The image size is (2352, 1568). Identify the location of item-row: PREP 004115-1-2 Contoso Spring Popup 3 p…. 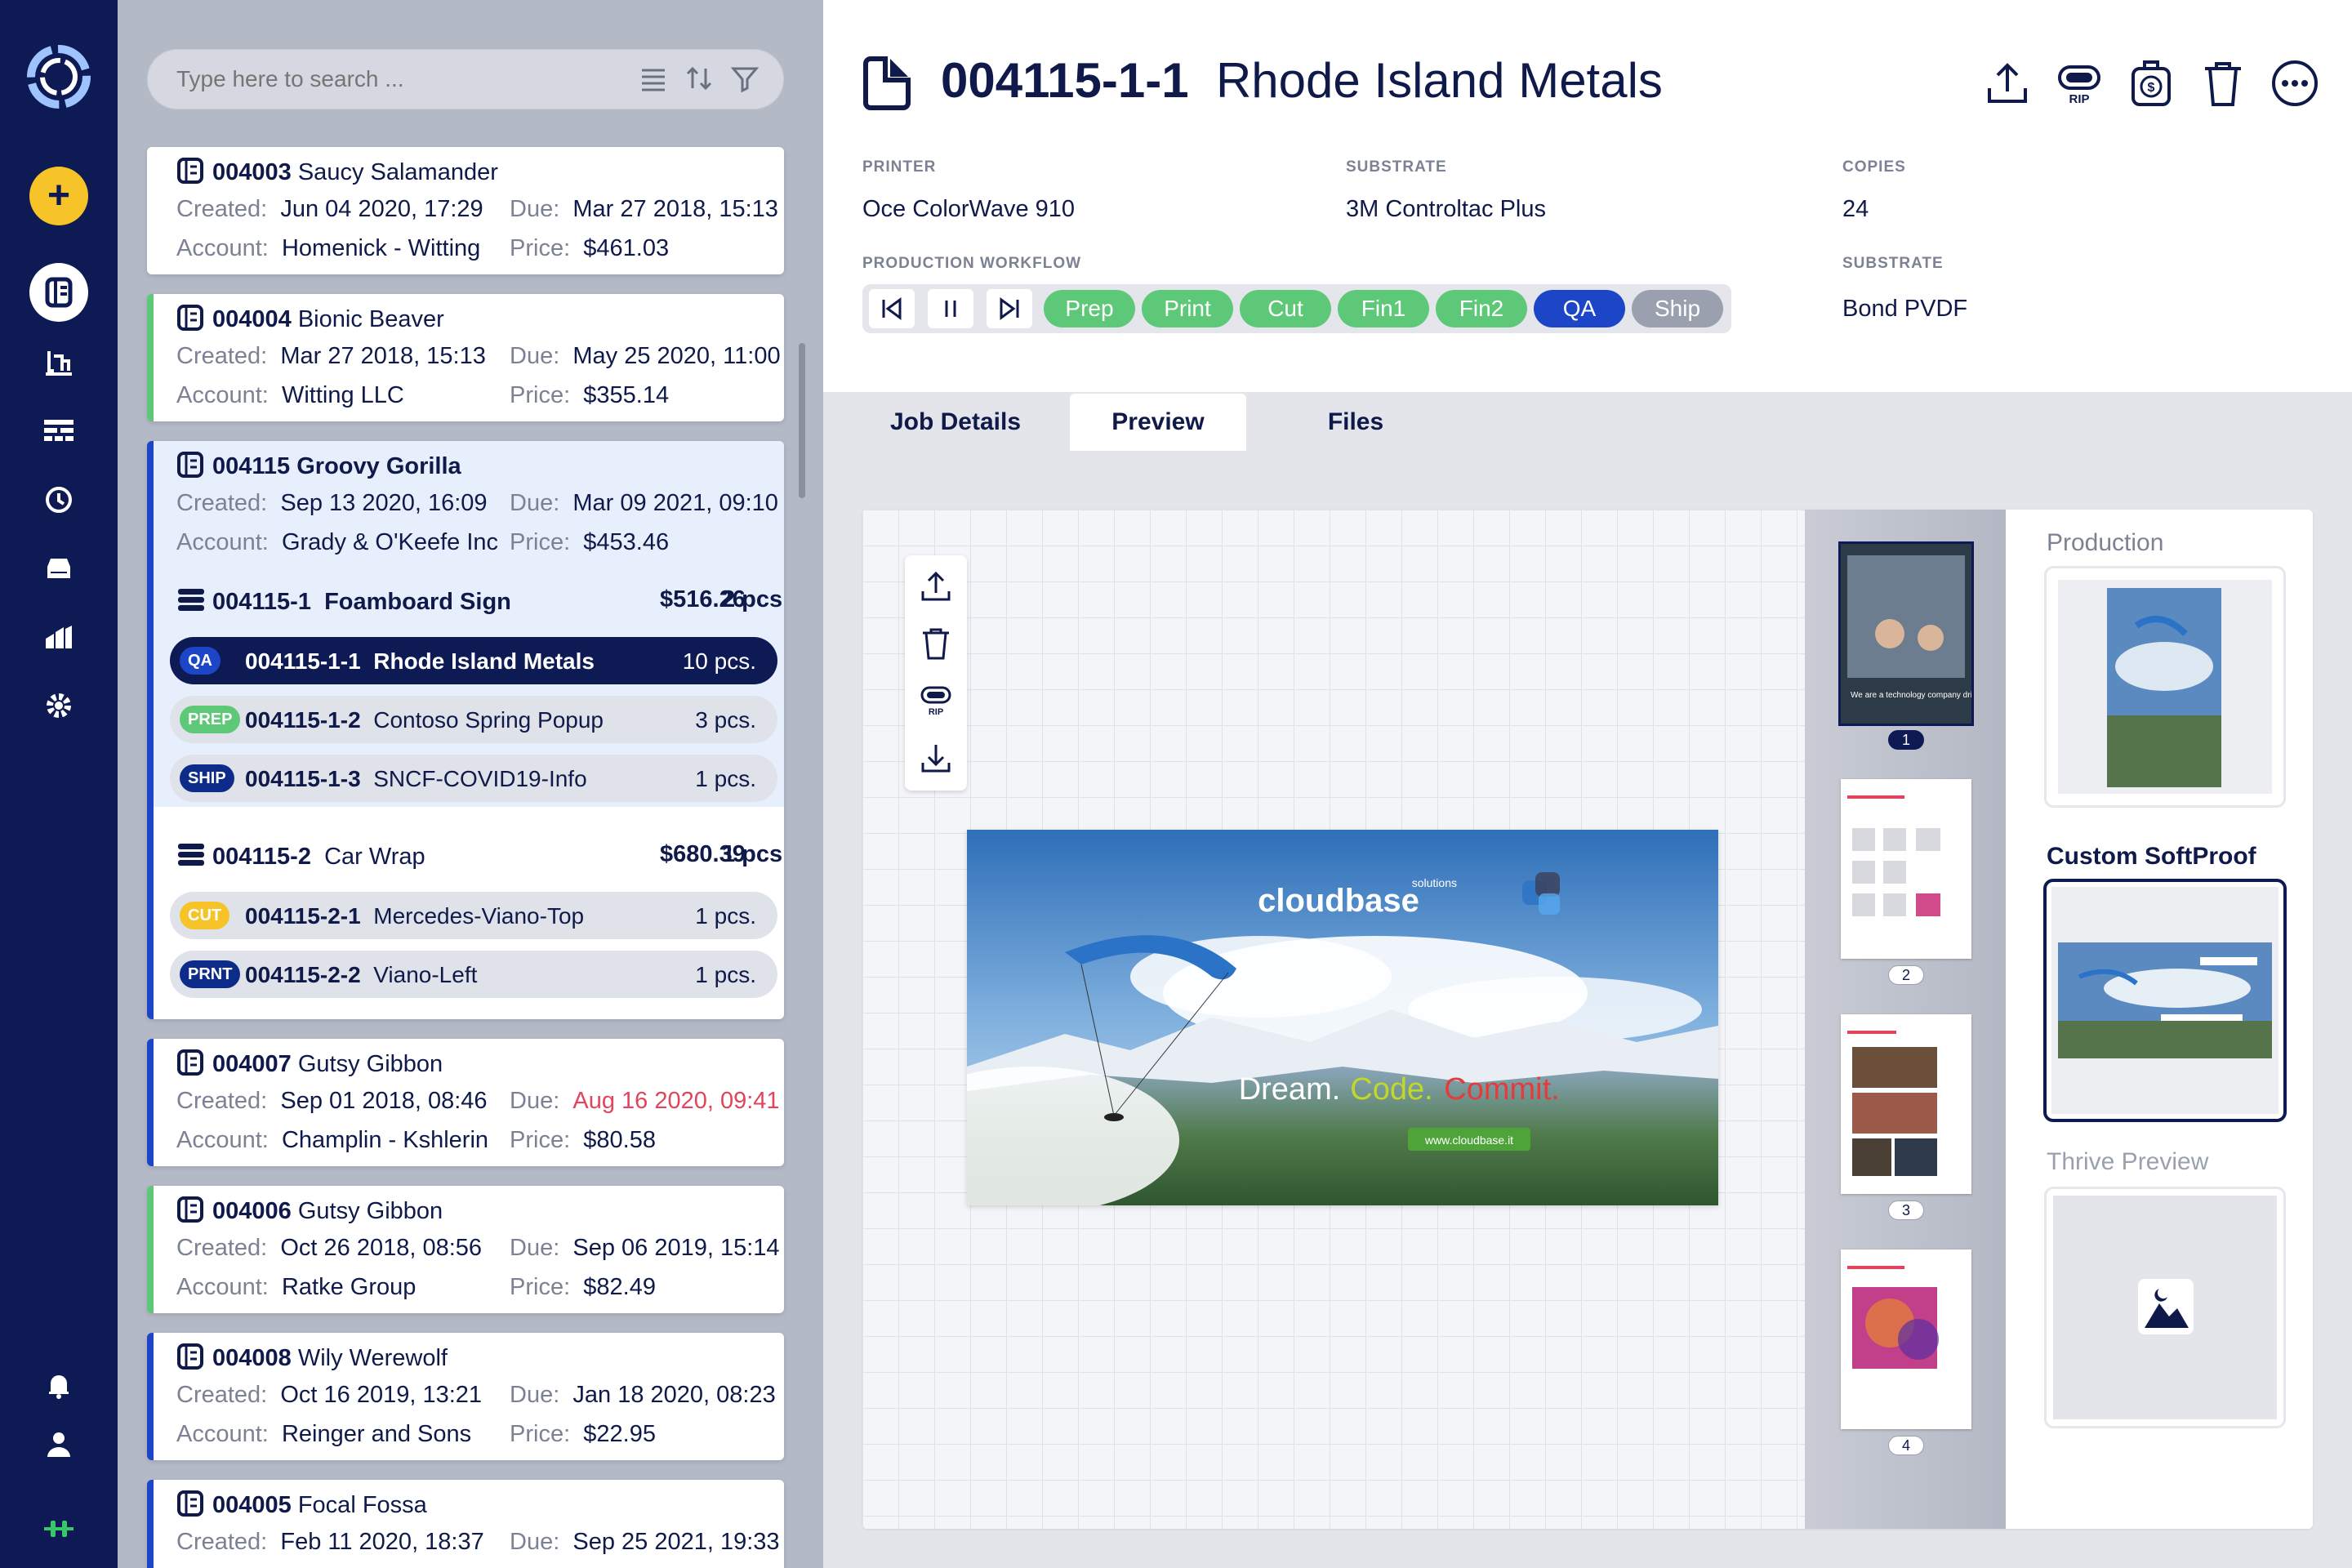
(474, 719).